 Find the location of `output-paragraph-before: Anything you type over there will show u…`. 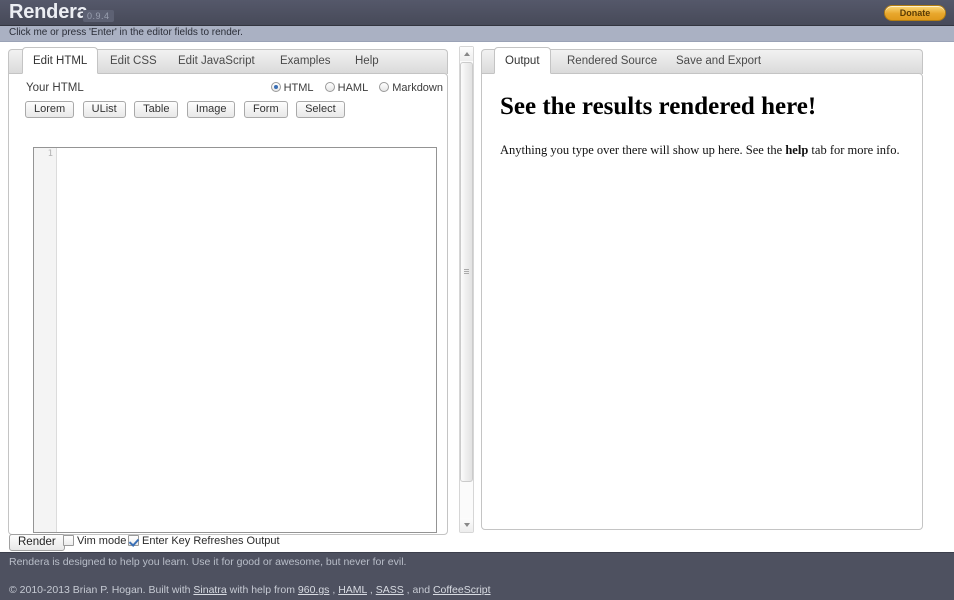

output-paragraph-before: Anything you type over there will show u… is located at coordinates (643, 150).